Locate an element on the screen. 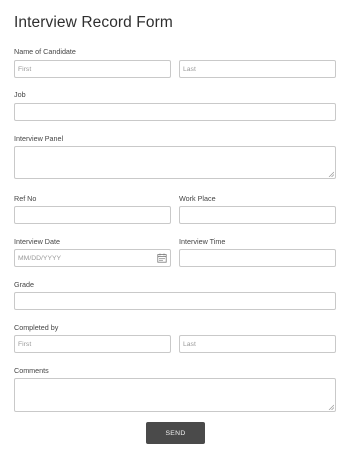 This screenshot has height=459, width=350. candidate-last-name-input: Last is located at coordinates (257, 69).